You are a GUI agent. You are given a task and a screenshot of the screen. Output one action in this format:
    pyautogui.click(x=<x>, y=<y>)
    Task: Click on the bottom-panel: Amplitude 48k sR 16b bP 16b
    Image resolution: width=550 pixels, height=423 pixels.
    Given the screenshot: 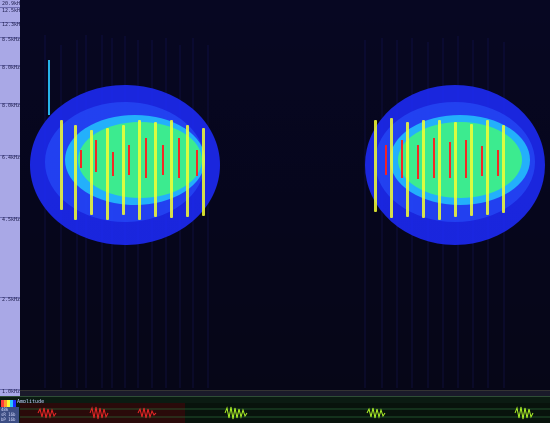 What is the action you would take?
    pyautogui.click(x=275, y=409)
    